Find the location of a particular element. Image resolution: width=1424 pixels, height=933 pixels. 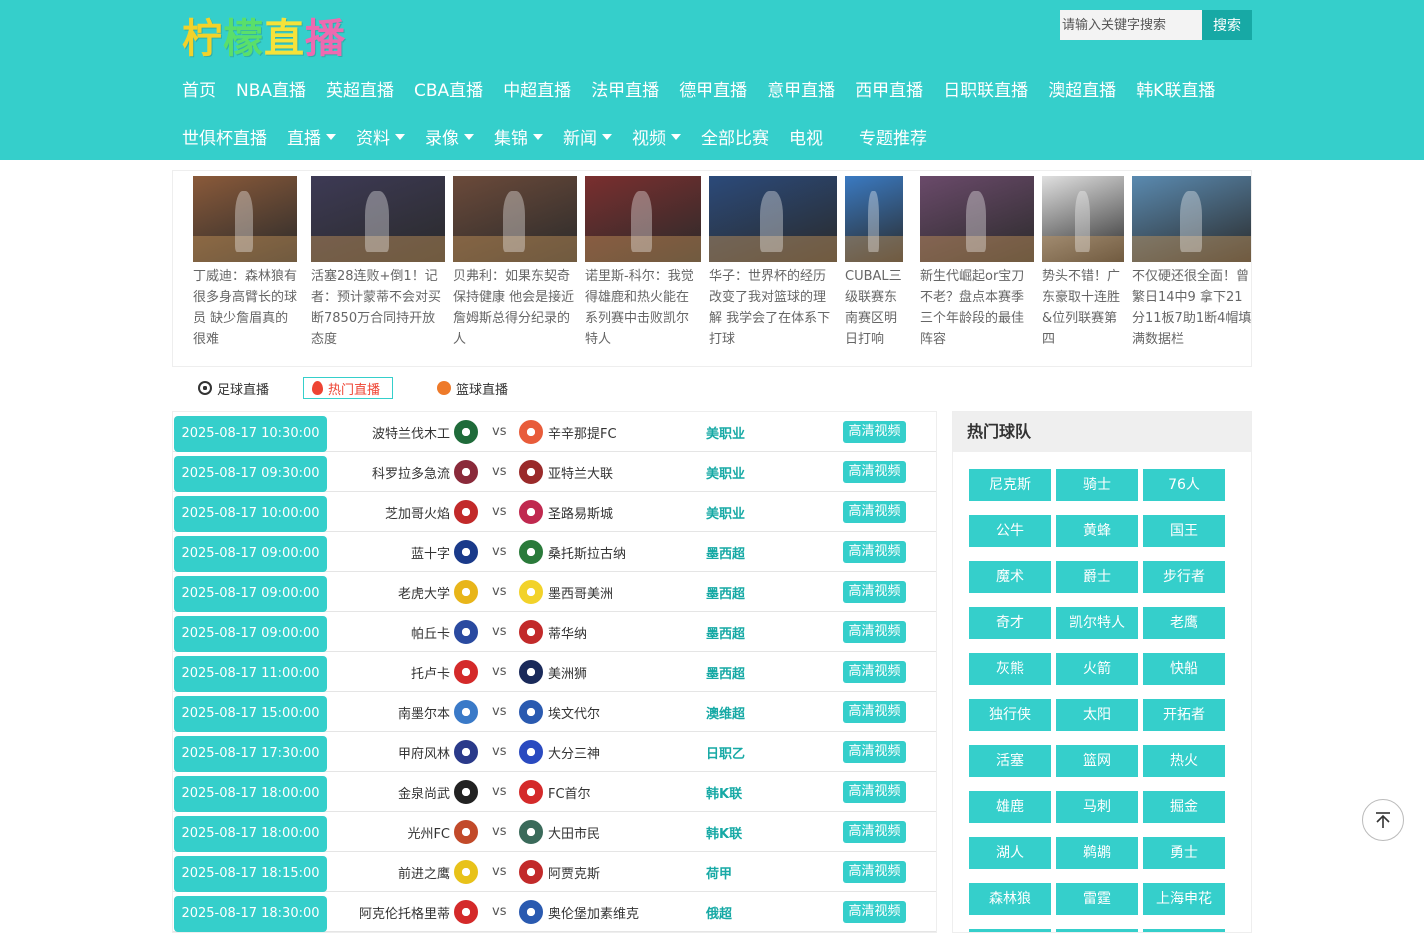

team-button: 森林狼 is located at coordinates (1010, 899).